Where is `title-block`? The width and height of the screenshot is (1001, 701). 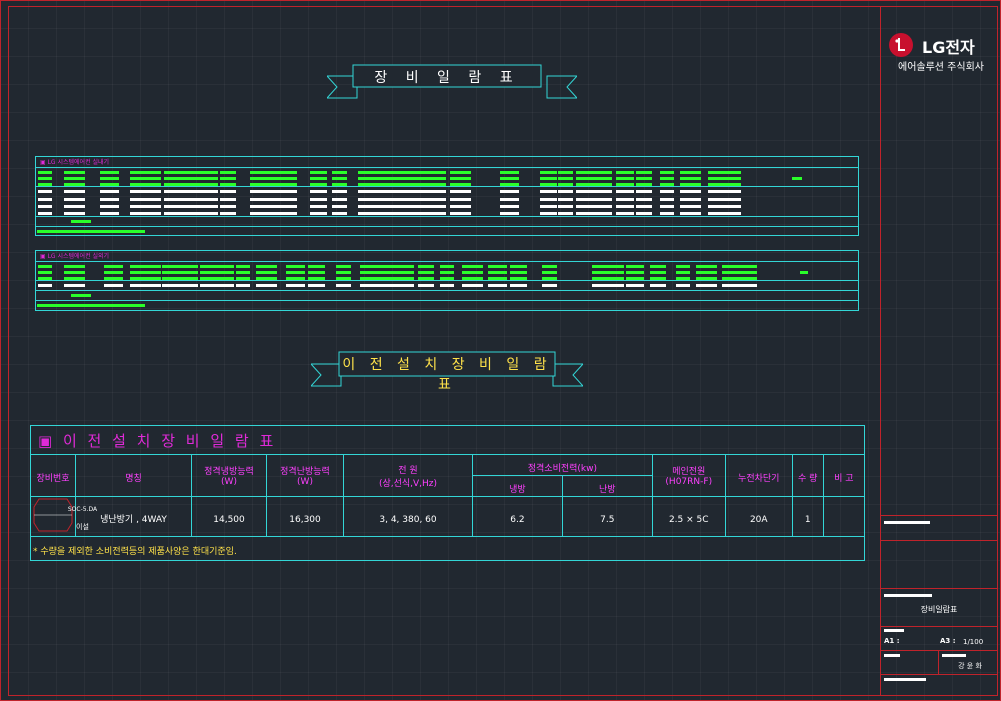
title-block is located at coordinates (939, 351).